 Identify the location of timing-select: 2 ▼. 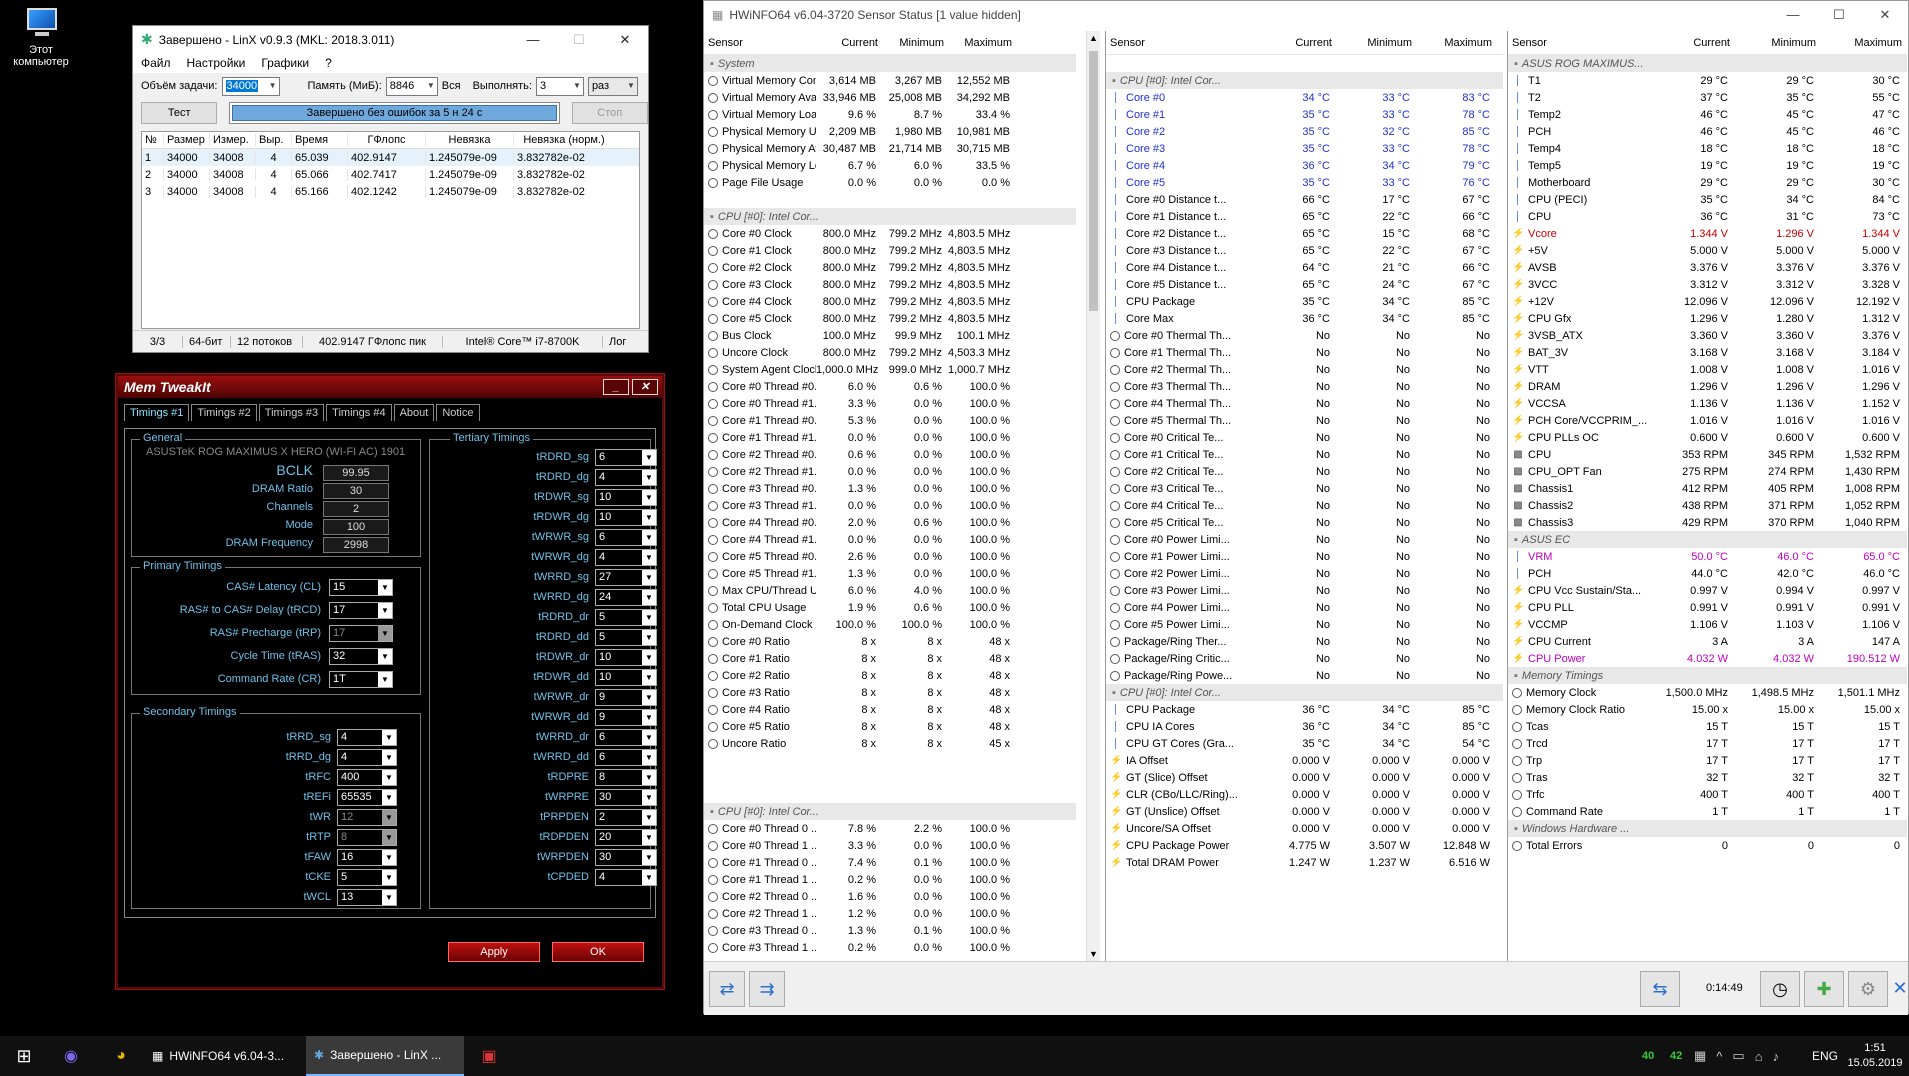
(626, 817).